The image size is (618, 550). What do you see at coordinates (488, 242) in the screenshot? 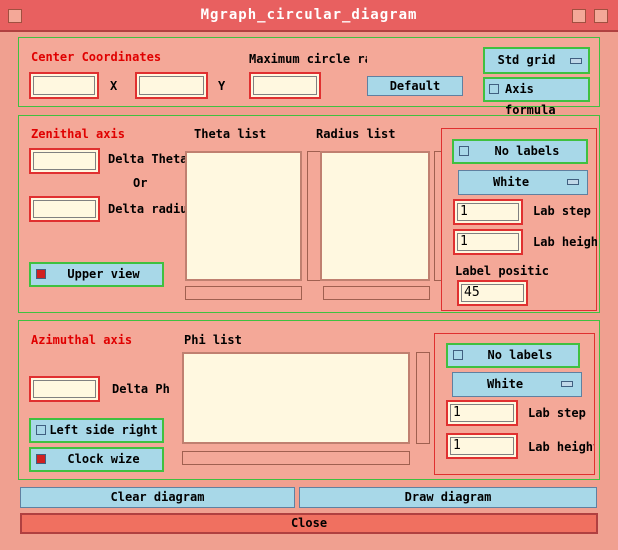
I see `zenithal-lab-height-field: 1` at bounding box center [488, 242].